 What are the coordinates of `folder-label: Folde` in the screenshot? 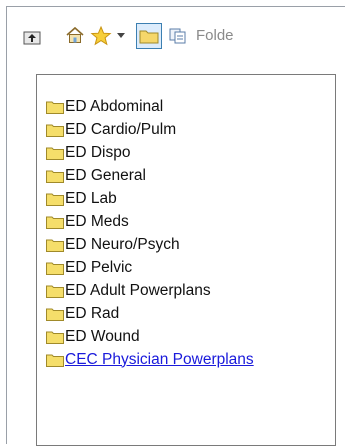 It's located at (215, 35).